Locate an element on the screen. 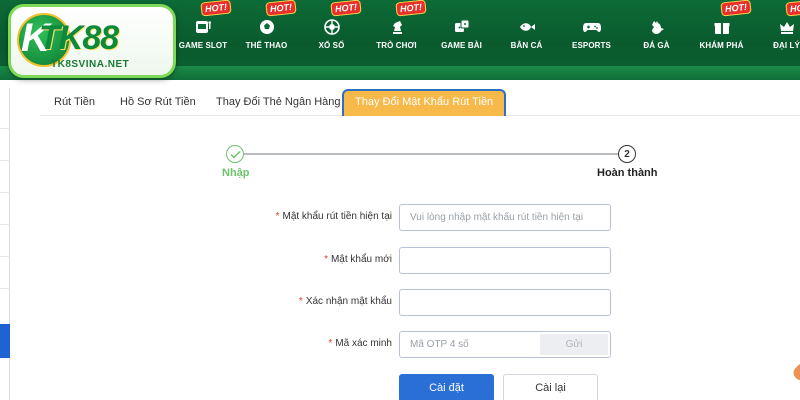  nav-item-xo-so: HOT! XỔ SỐ is located at coordinates (331, 31).